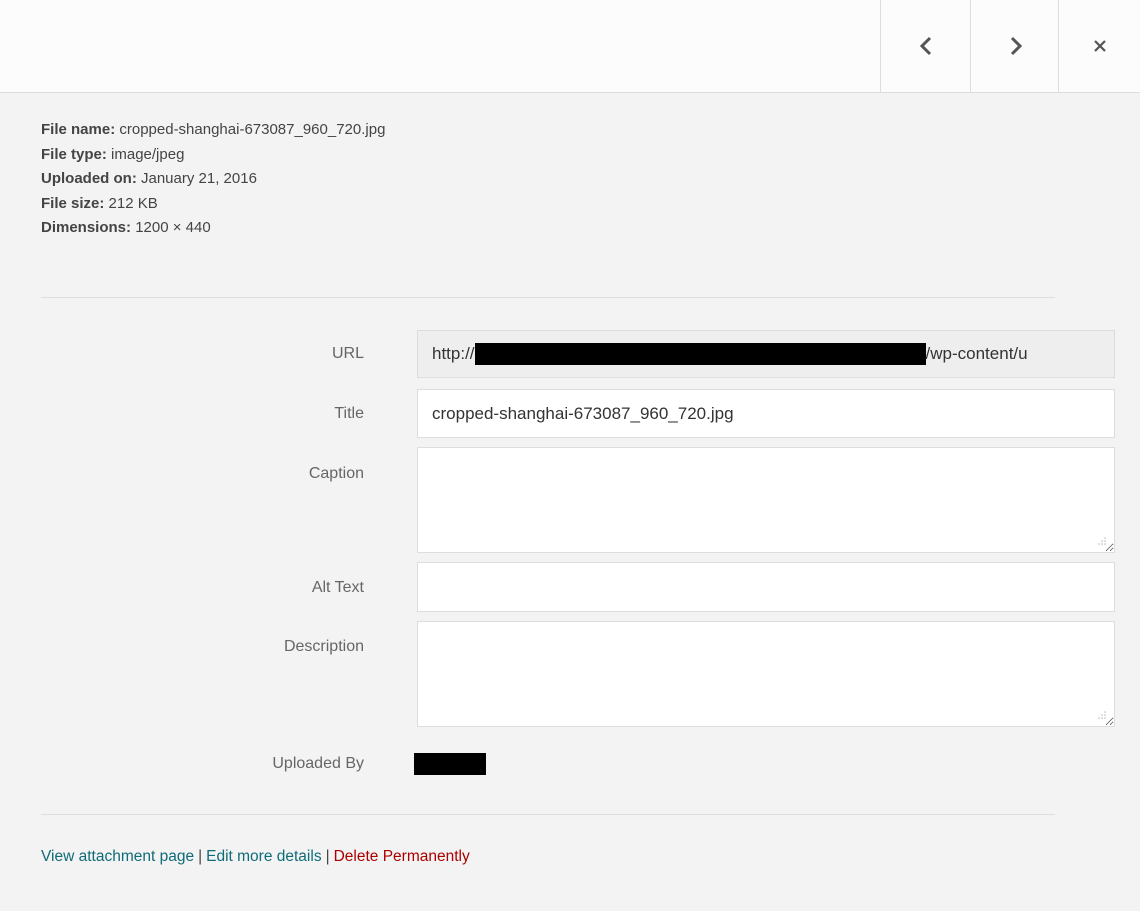  Describe the element at coordinates (570, 46) in the screenshot. I see `modal-header` at that location.